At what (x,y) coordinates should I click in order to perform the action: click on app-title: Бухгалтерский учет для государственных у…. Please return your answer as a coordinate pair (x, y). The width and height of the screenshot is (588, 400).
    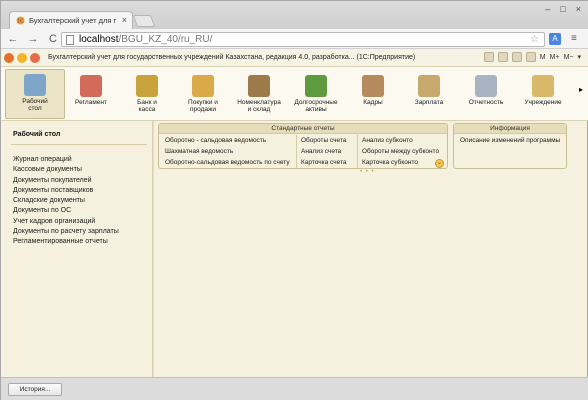
    Looking at the image, I should click on (232, 57).